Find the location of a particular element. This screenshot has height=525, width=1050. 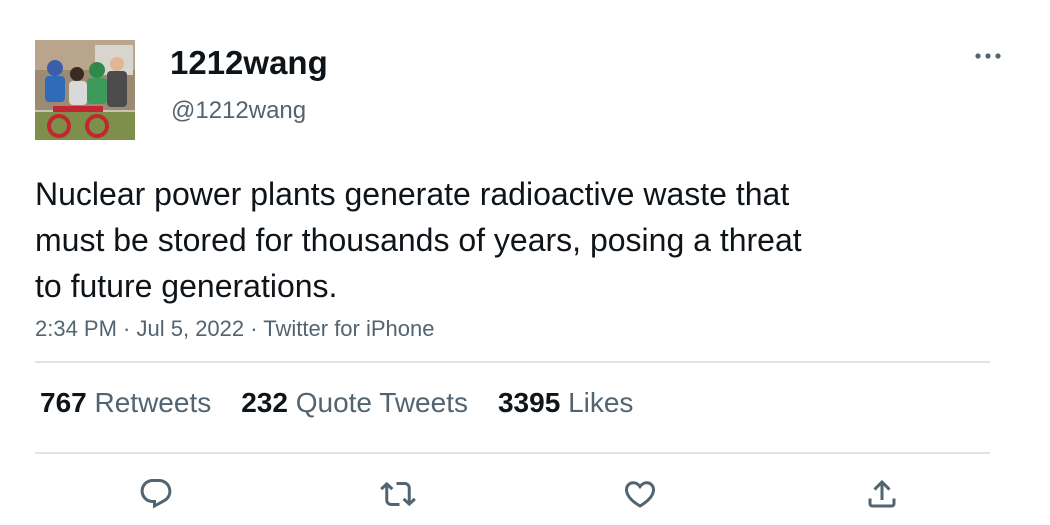

likes-stat: 3395 Likes is located at coordinates (565, 403).